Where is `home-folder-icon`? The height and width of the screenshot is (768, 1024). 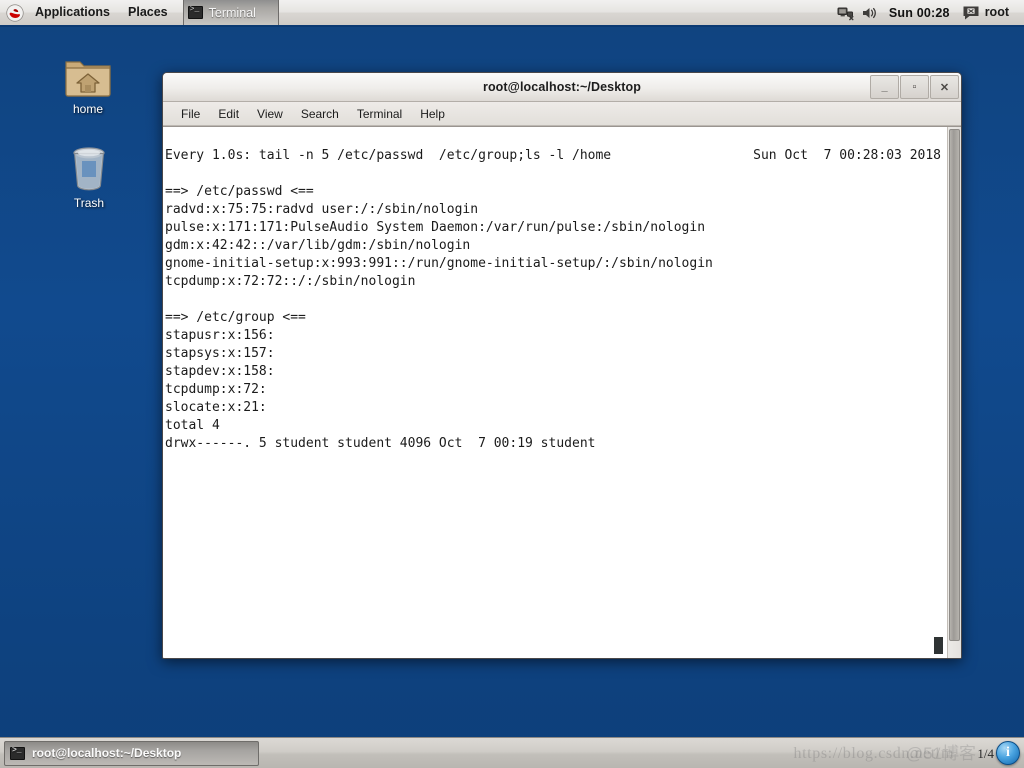 home-folder-icon is located at coordinates (88, 72).